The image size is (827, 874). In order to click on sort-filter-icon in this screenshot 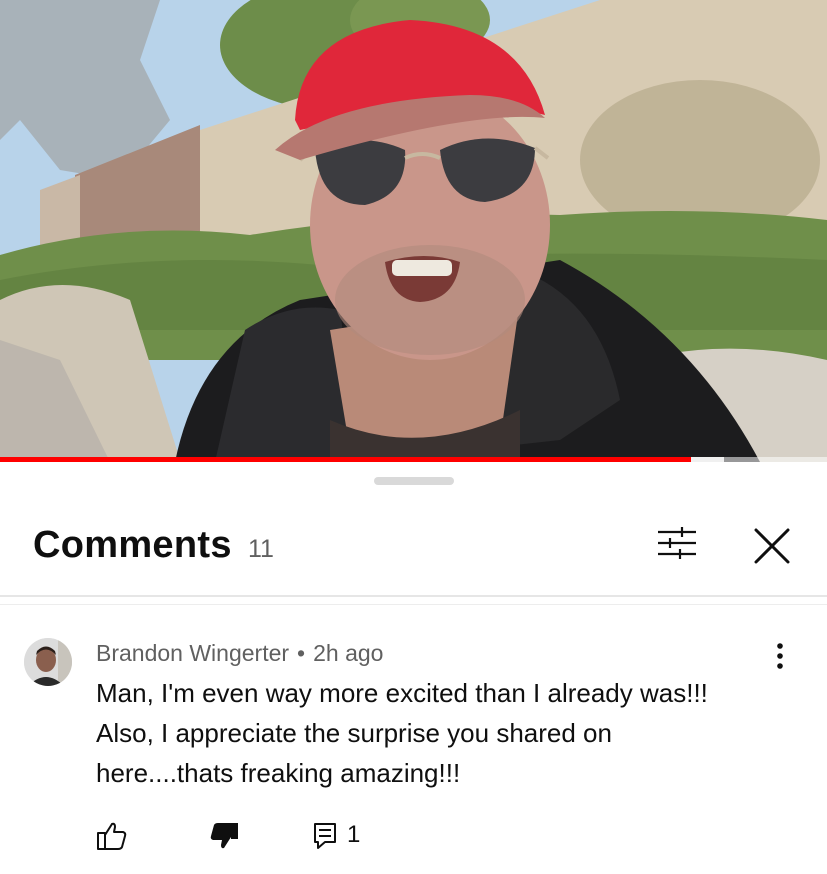, I will do `click(677, 543)`.